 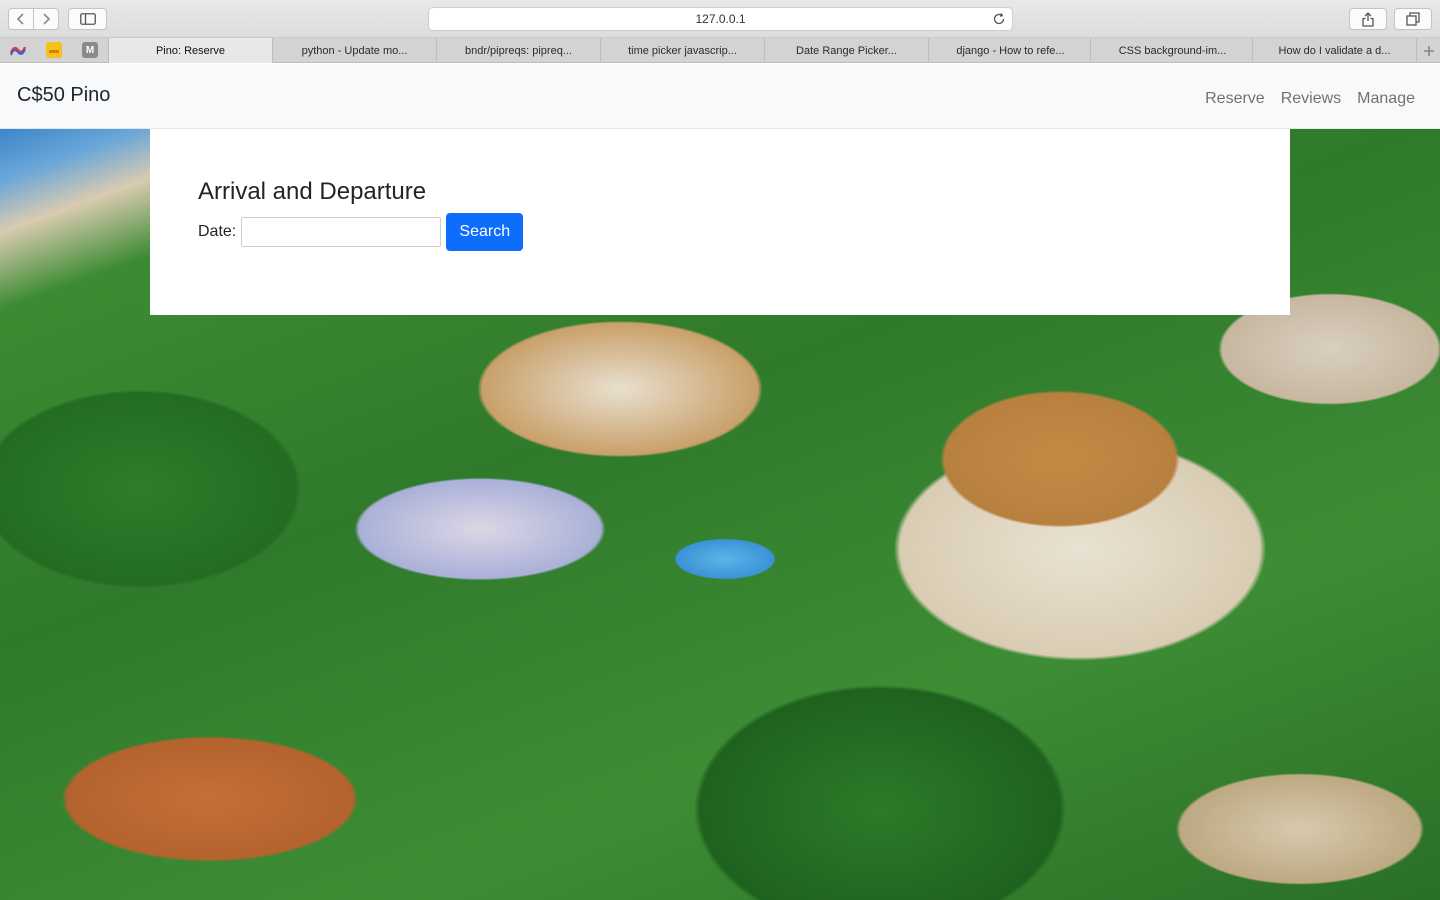 What do you see at coordinates (1386, 99) in the screenshot?
I see `nav-link-manage: Manage` at bounding box center [1386, 99].